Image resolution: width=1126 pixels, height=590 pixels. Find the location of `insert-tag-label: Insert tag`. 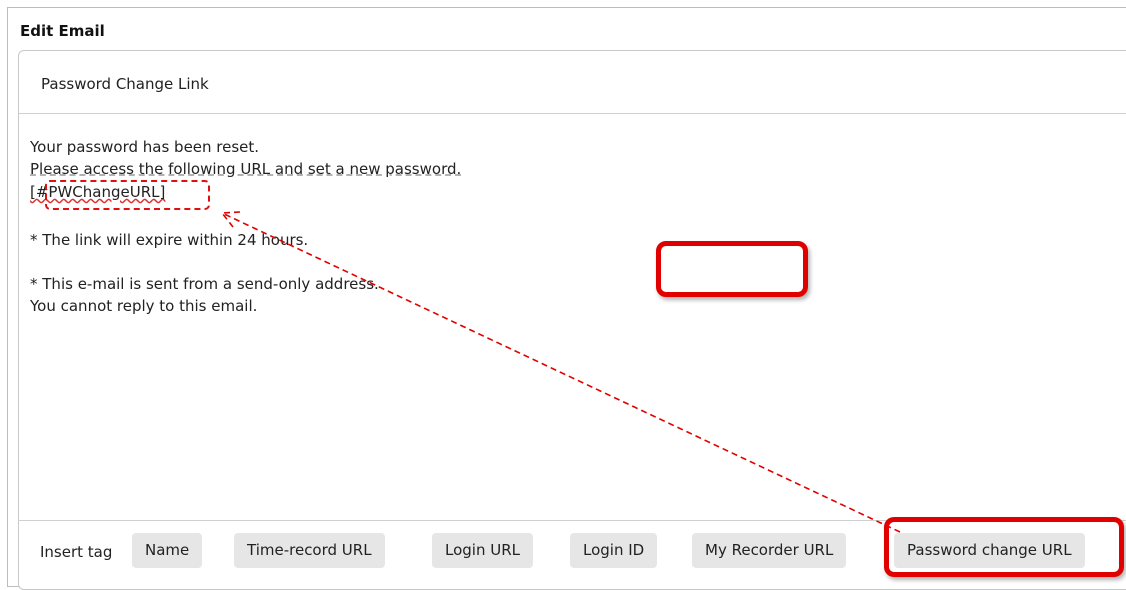

insert-tag-label: Insert tag is located at coordinates (76, 552).